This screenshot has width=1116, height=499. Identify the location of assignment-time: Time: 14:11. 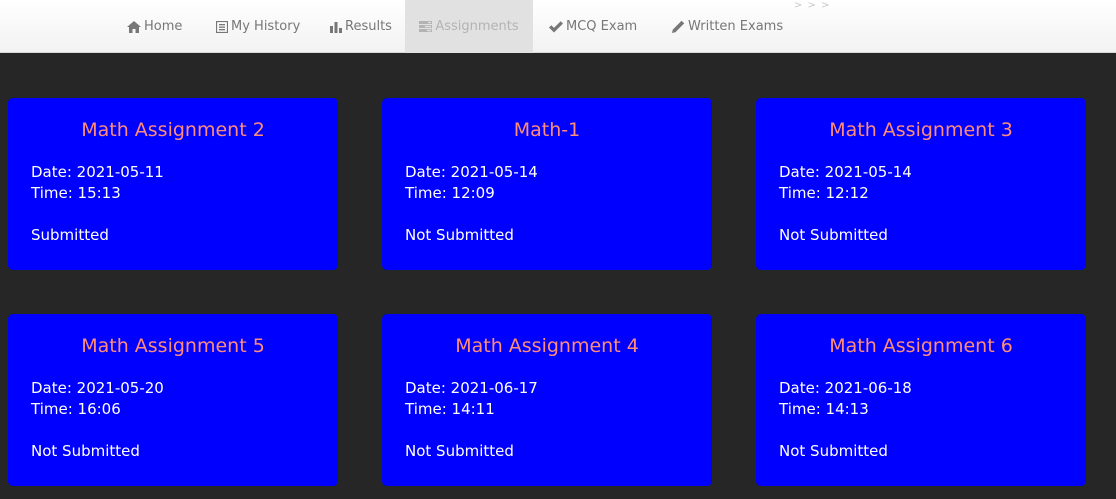
(450, 409).